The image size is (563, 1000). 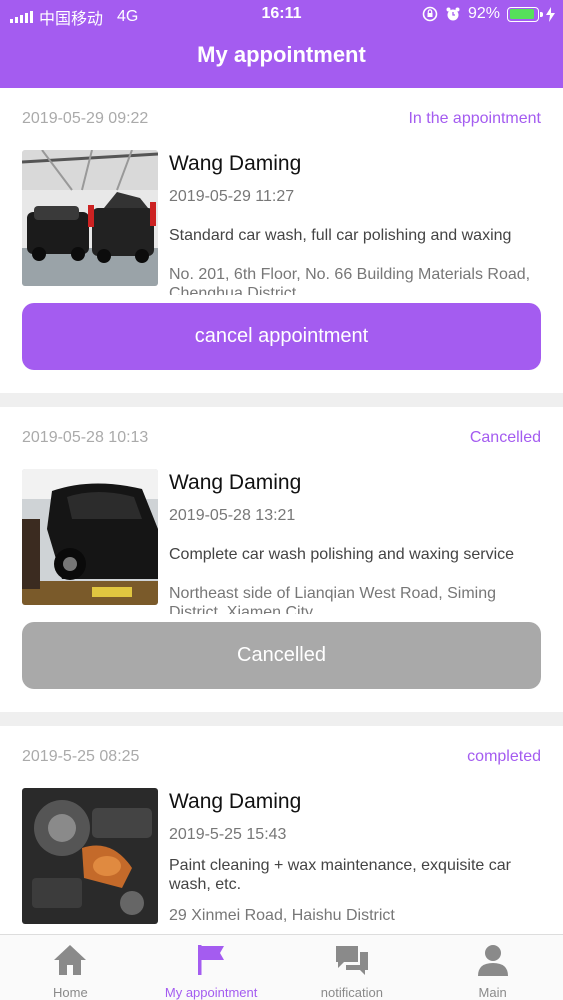 I want to click on chat-icon, so click(x=351, y=960).